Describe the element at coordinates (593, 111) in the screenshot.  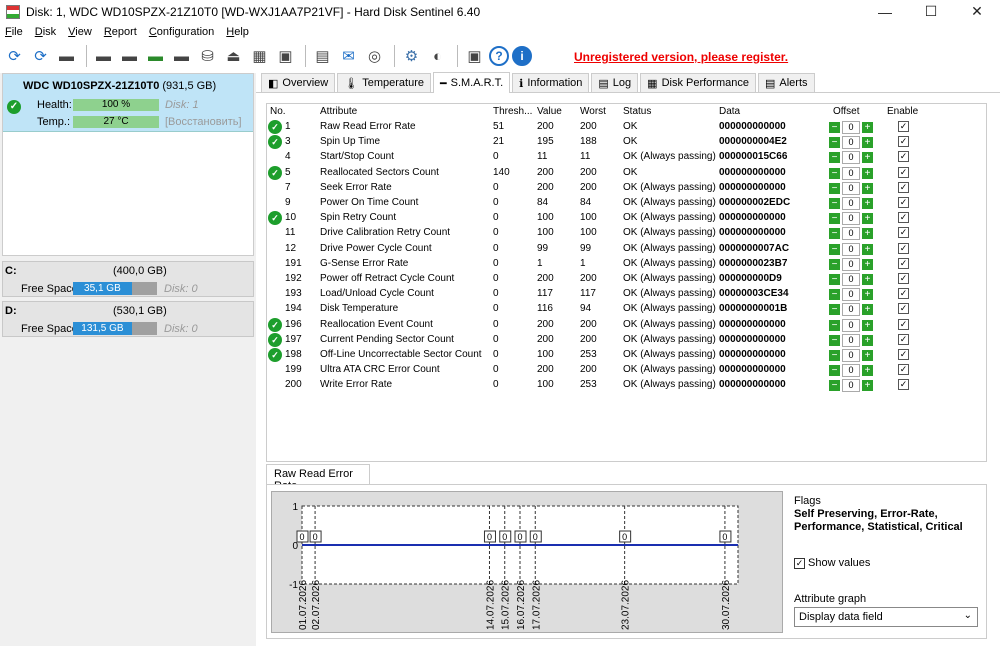
I see `col-worst: Worst` at that location.